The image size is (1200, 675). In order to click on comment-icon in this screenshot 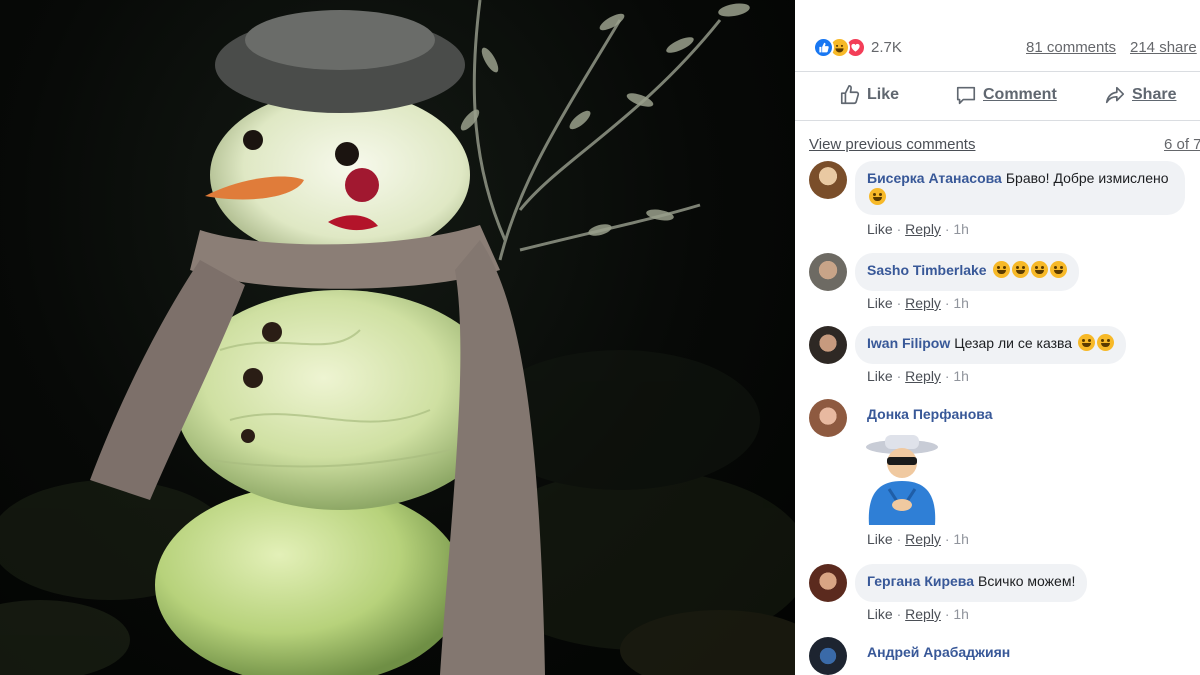, I will do `click(966, 95)`.